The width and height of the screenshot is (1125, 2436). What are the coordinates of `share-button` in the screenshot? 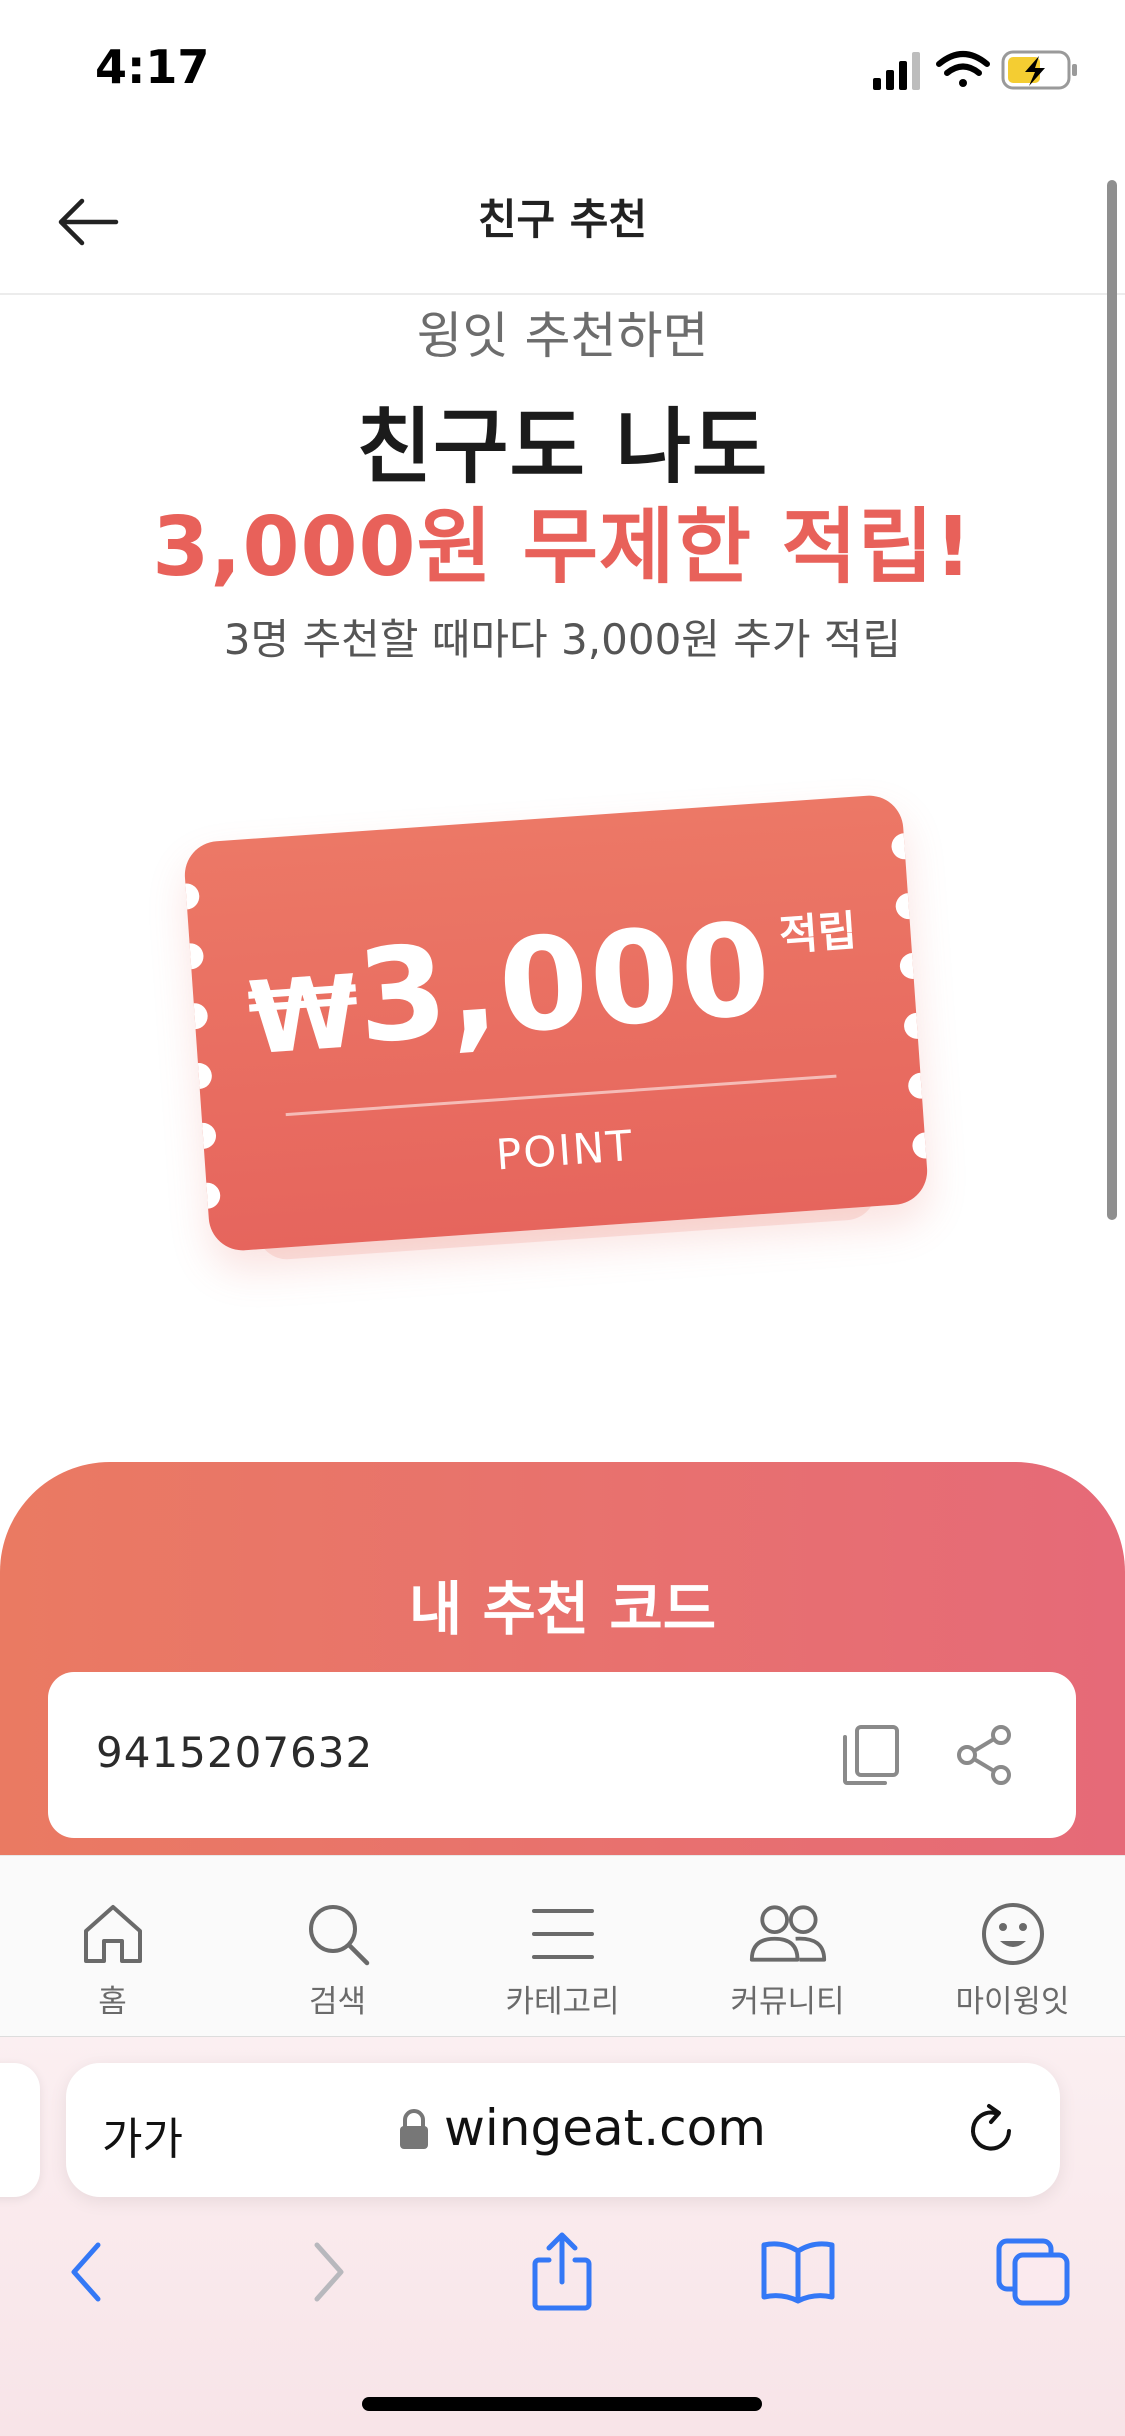 It's located at (985, 1755).